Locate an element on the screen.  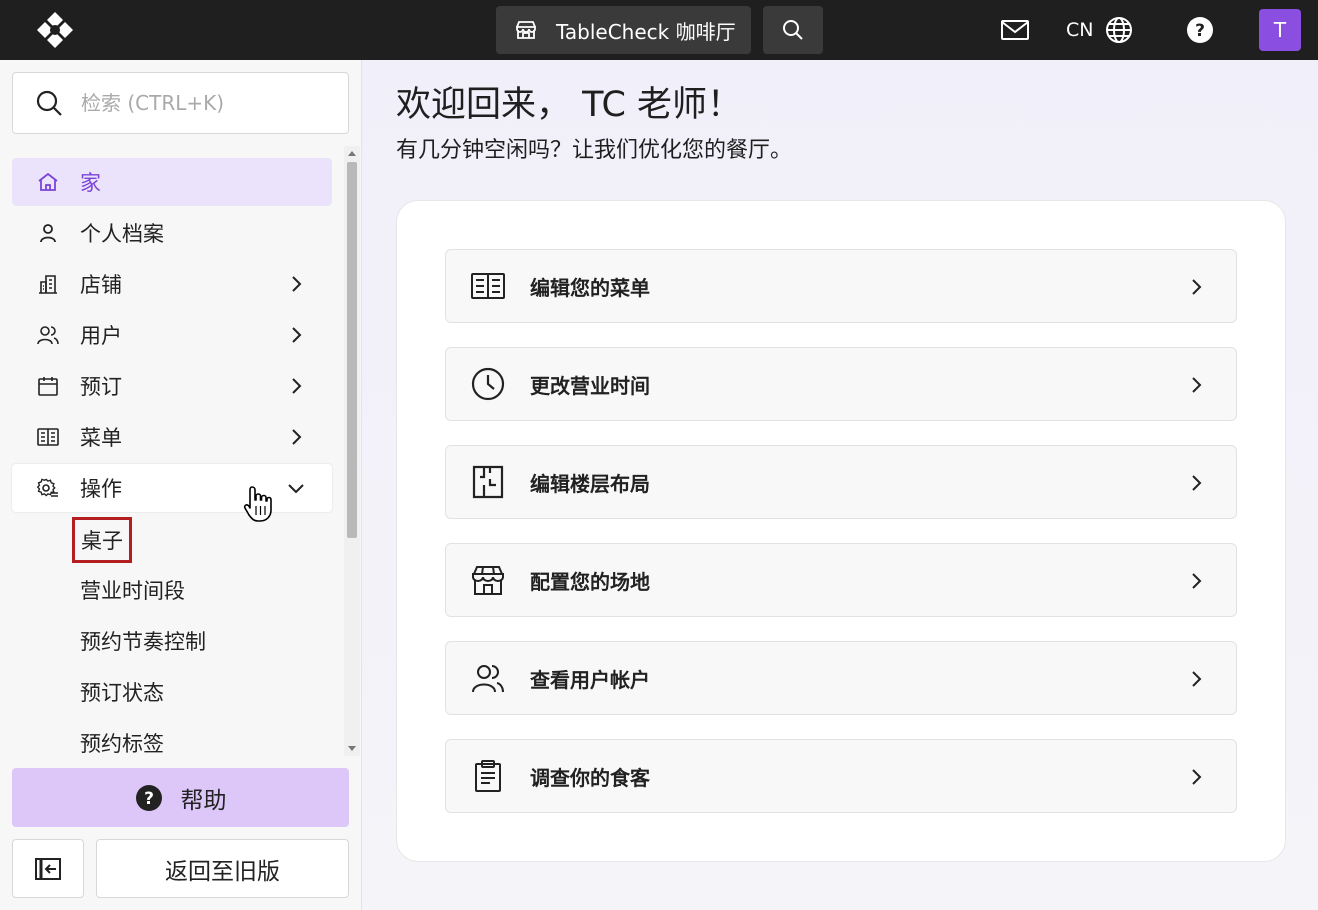
collapse-sidebar-button is located at coordinates (48, 868).